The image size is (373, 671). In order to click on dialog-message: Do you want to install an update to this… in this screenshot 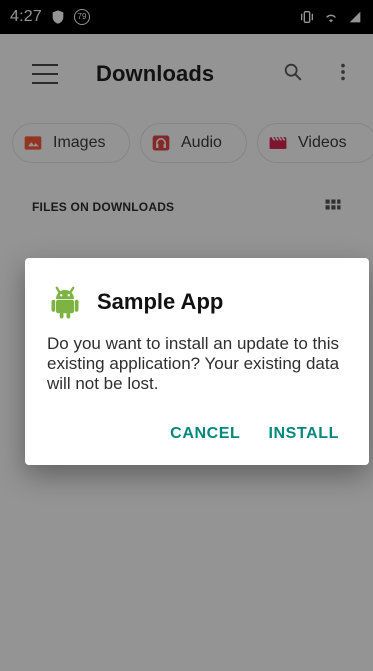, I will do `click(193, 363)`.